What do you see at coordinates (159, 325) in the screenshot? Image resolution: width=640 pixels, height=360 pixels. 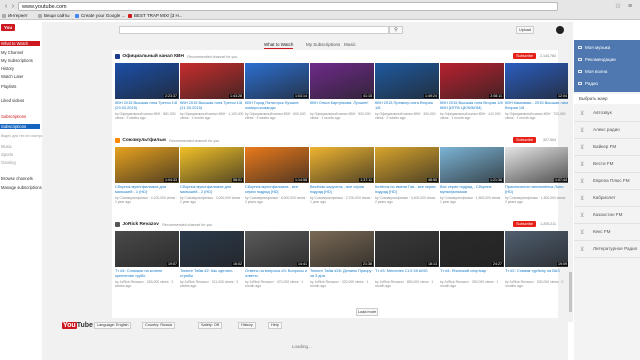 I see `country-button: Country: Russia` at bounding box center [159, 325].